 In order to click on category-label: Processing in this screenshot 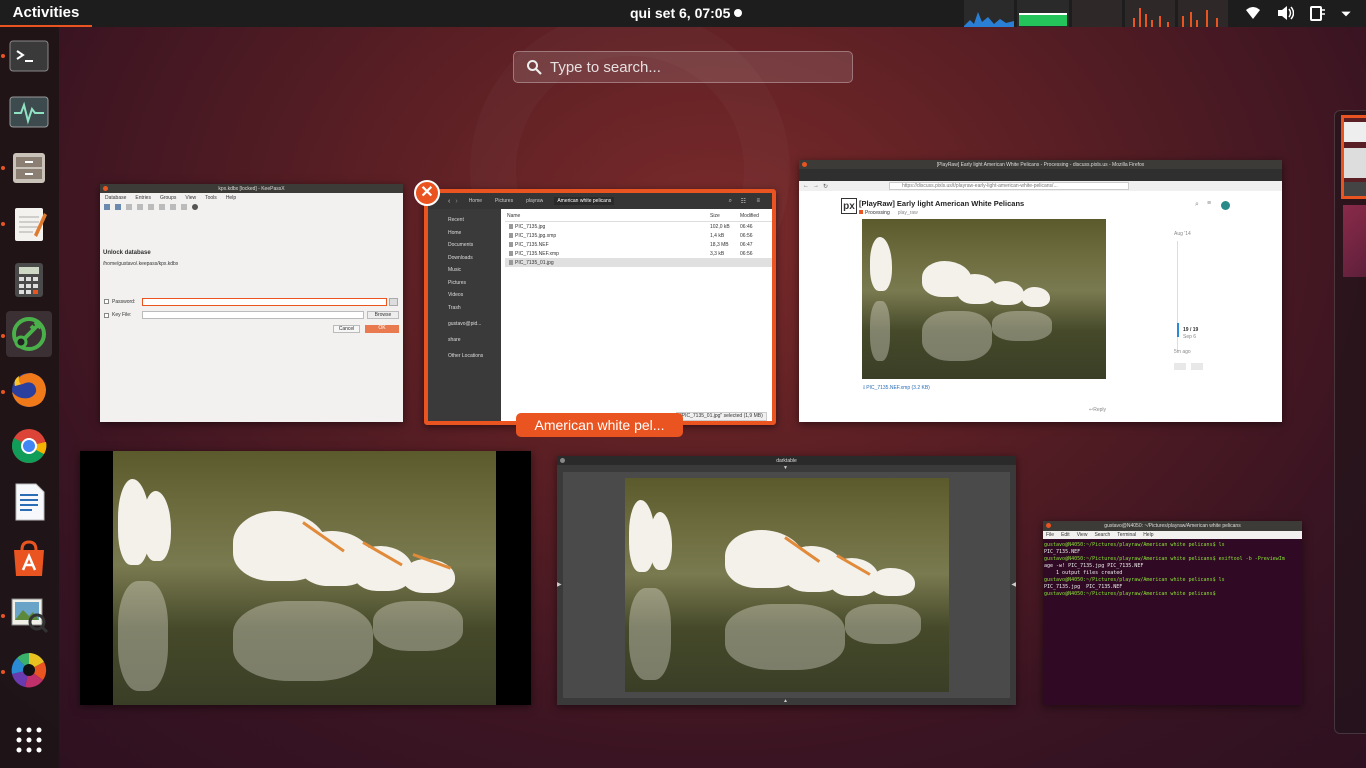, I will do `click(877, 213)`.